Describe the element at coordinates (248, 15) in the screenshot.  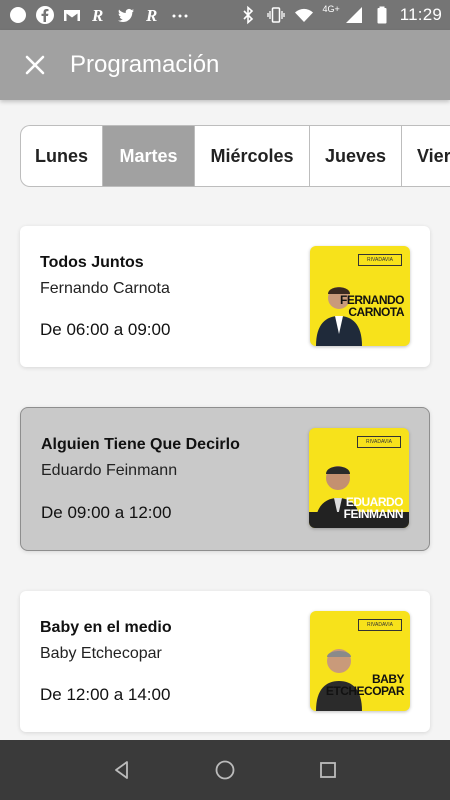
I see `bluetooth-icon` at that location.